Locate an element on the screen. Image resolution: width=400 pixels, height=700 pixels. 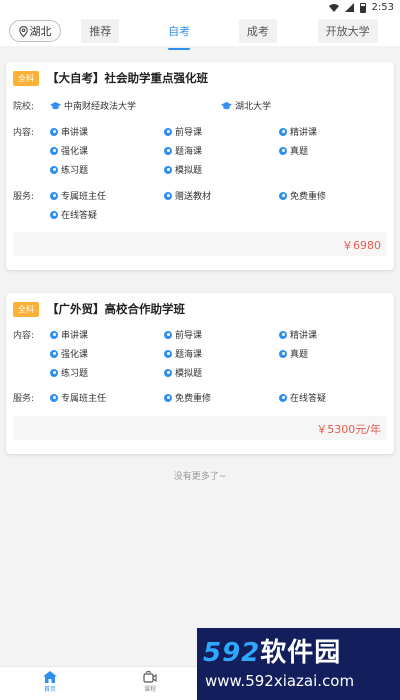
content-item: 强化课 is located at coordinates (69, 150).